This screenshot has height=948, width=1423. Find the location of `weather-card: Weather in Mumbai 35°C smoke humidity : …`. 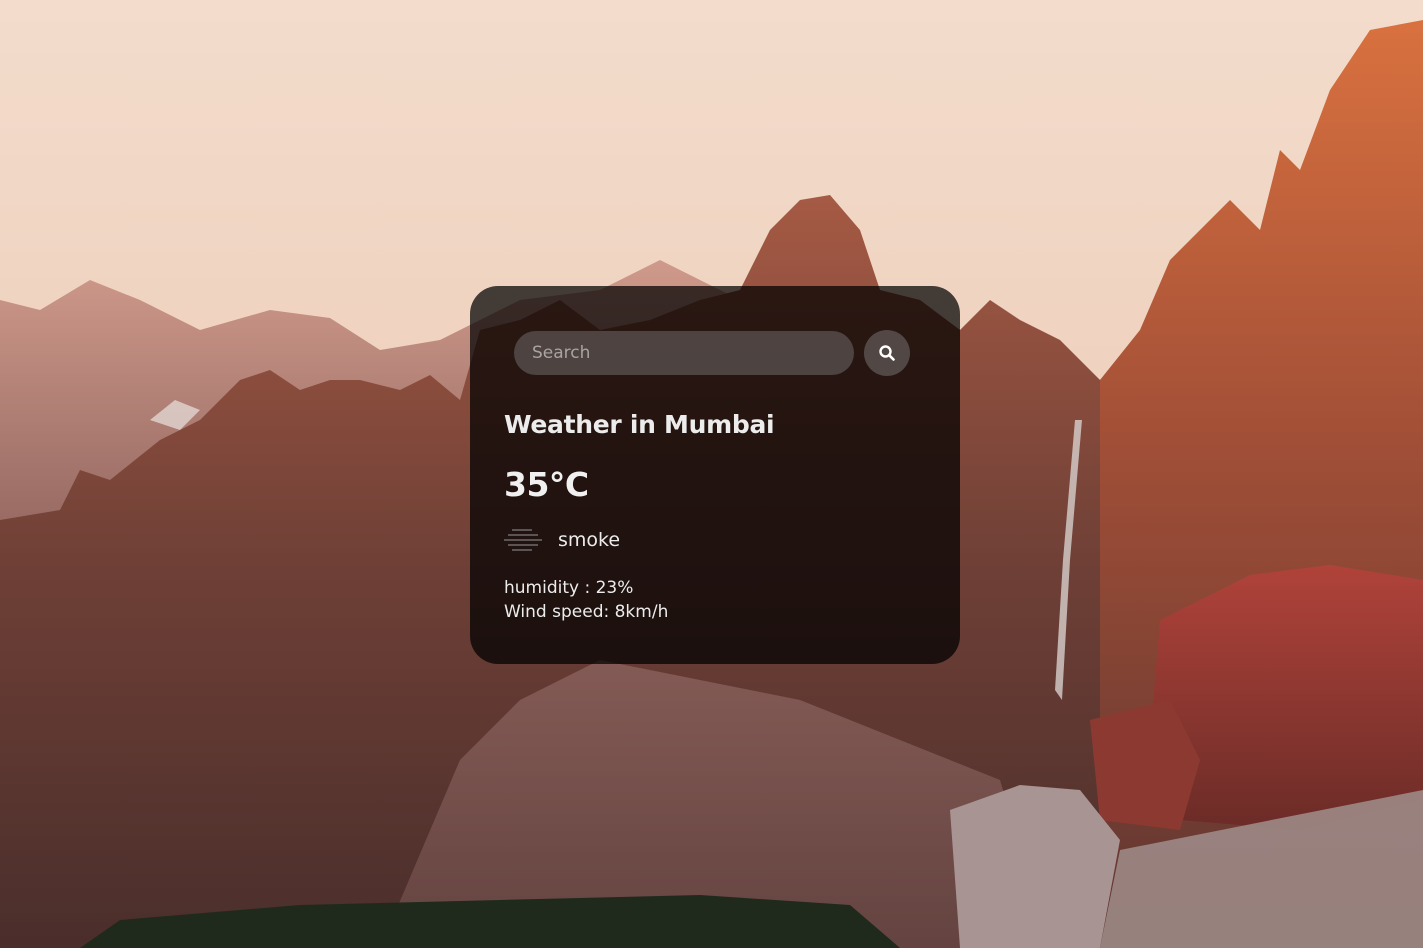

weather-card: Weather in Mumbai 35°C smoke humidity : … is located at coordinates (715, 475).